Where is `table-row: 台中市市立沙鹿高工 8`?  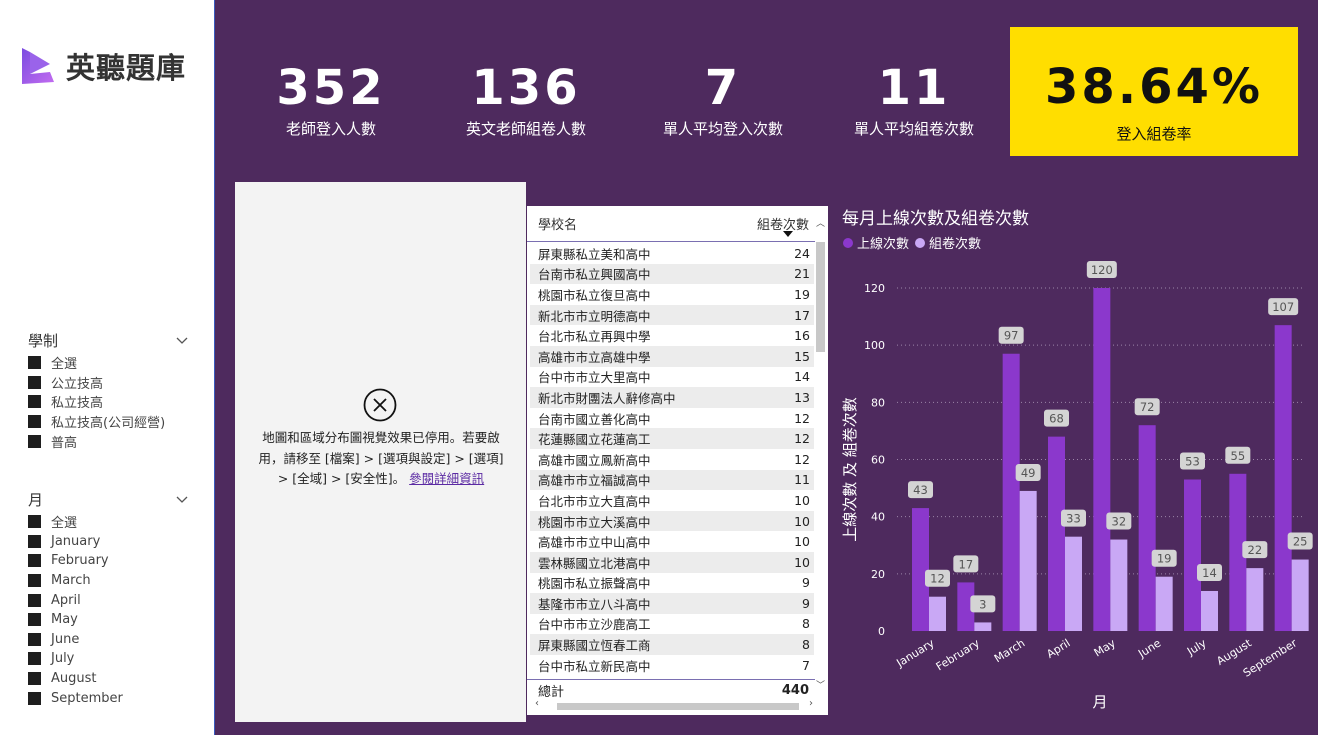
table-row: 台中市市立沙鹿高工 8 is located at coordinates (672, 624).